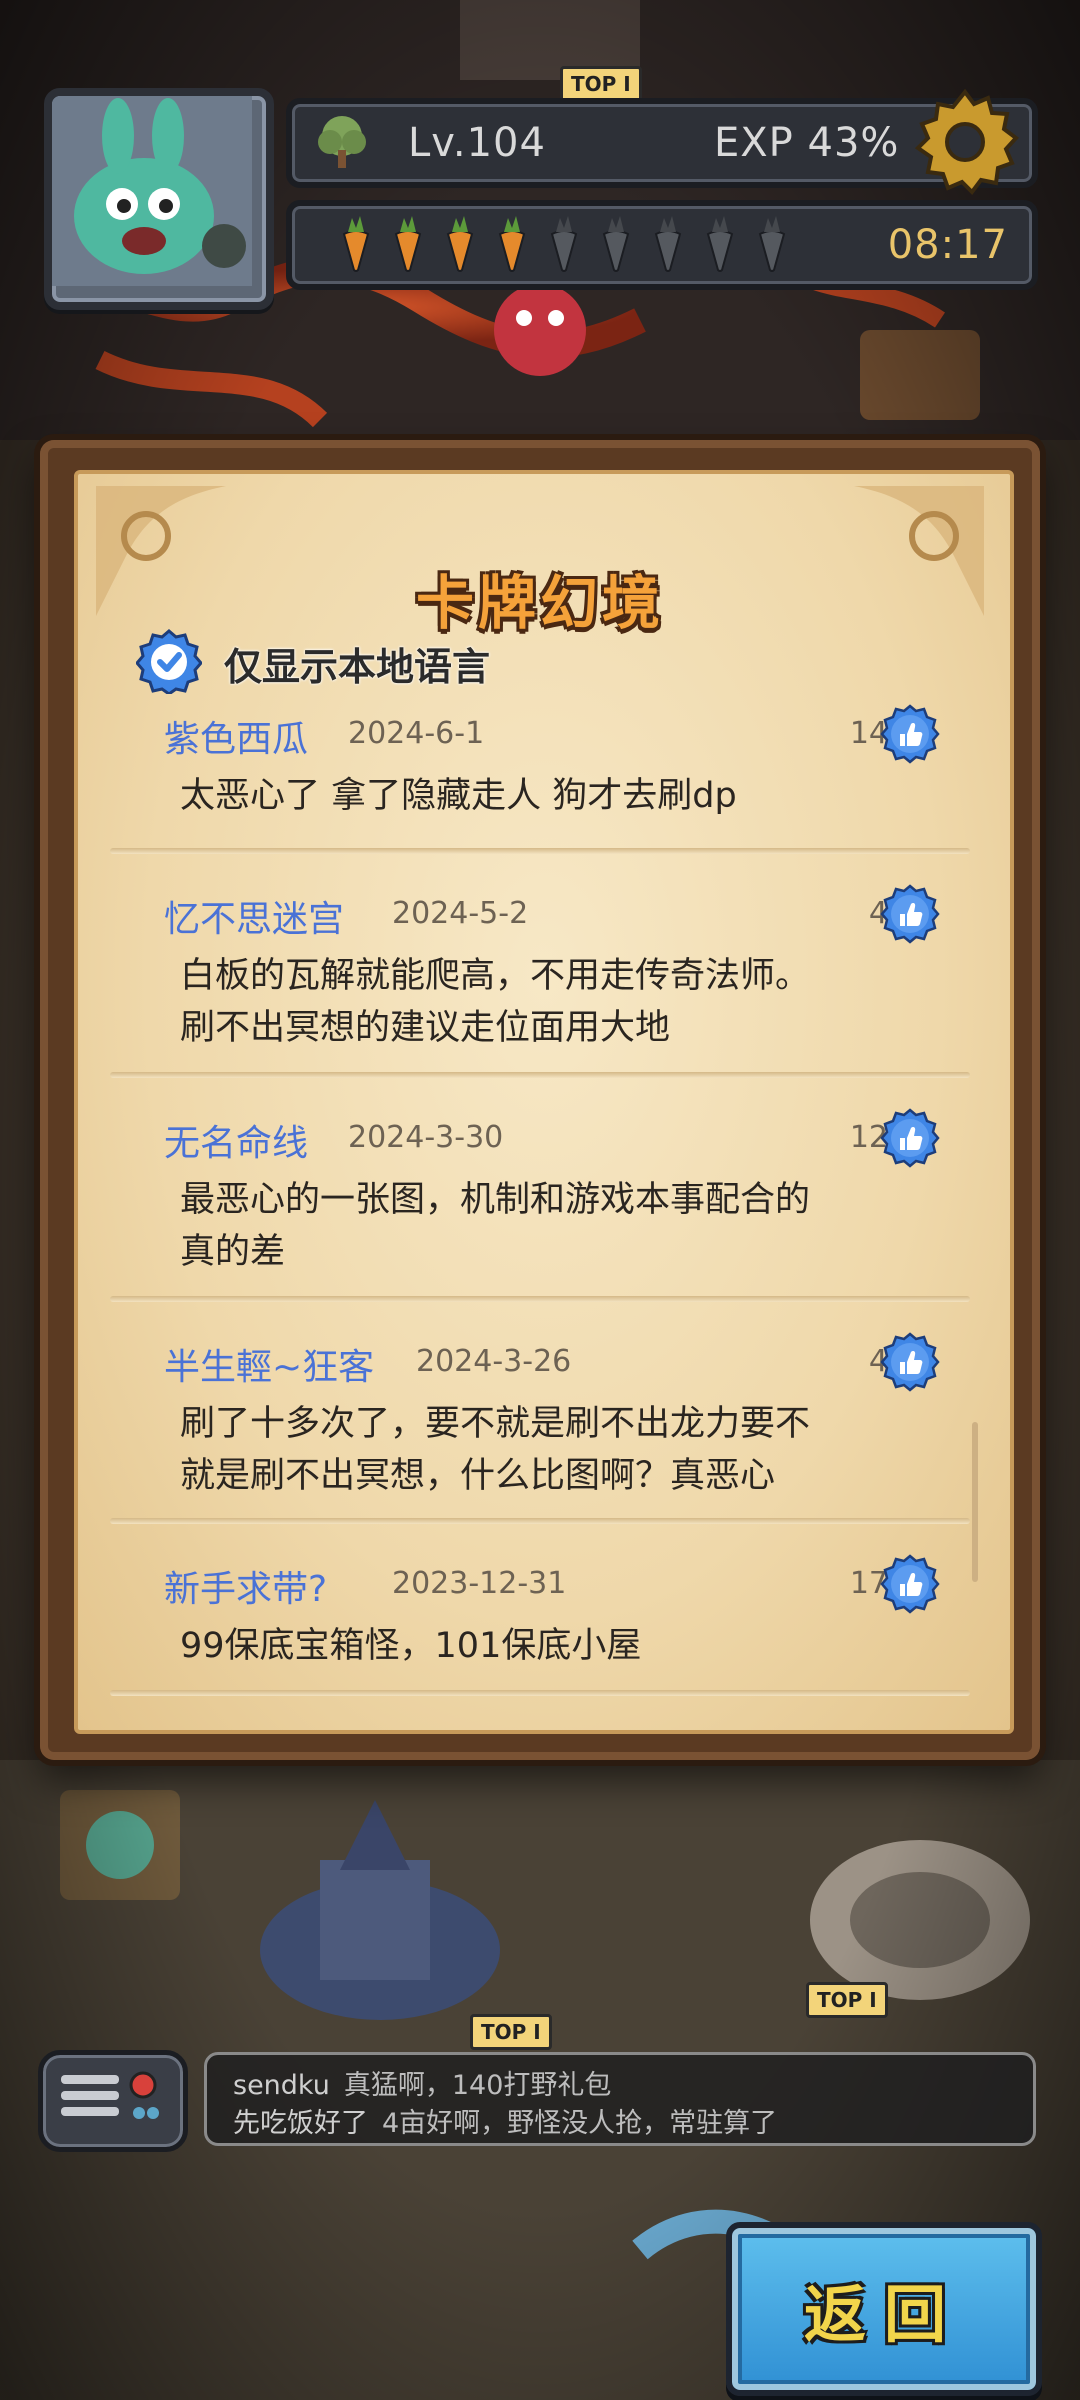  I want to click on stamina-timer: 08:17, so click(947, 245).